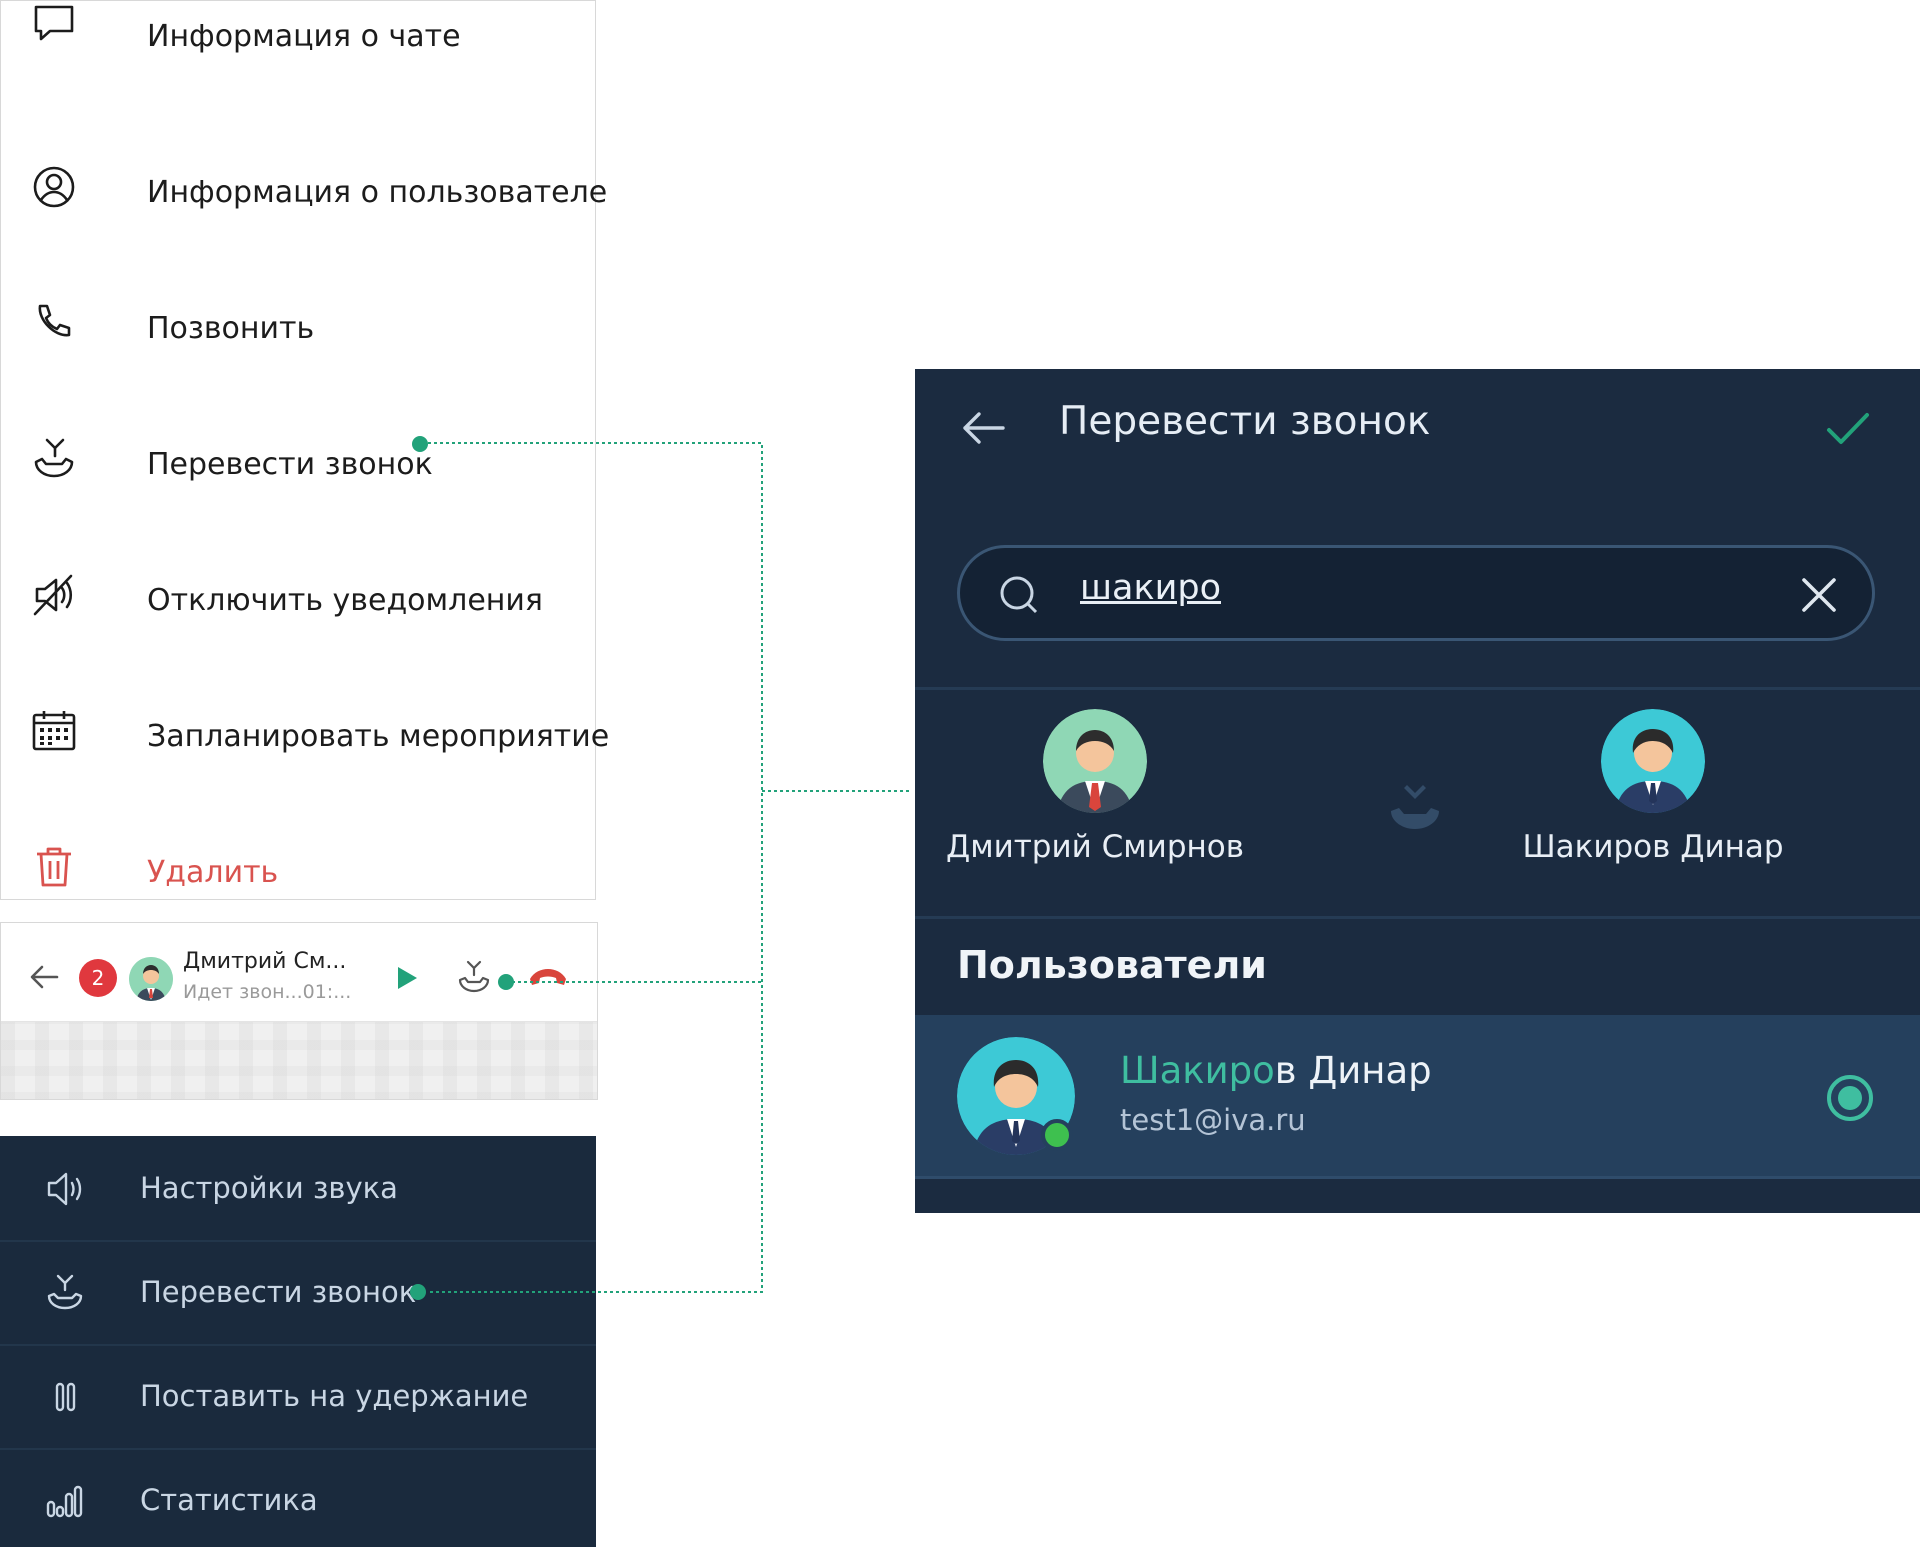  I want to click on search-icon, so click(1019, 595).